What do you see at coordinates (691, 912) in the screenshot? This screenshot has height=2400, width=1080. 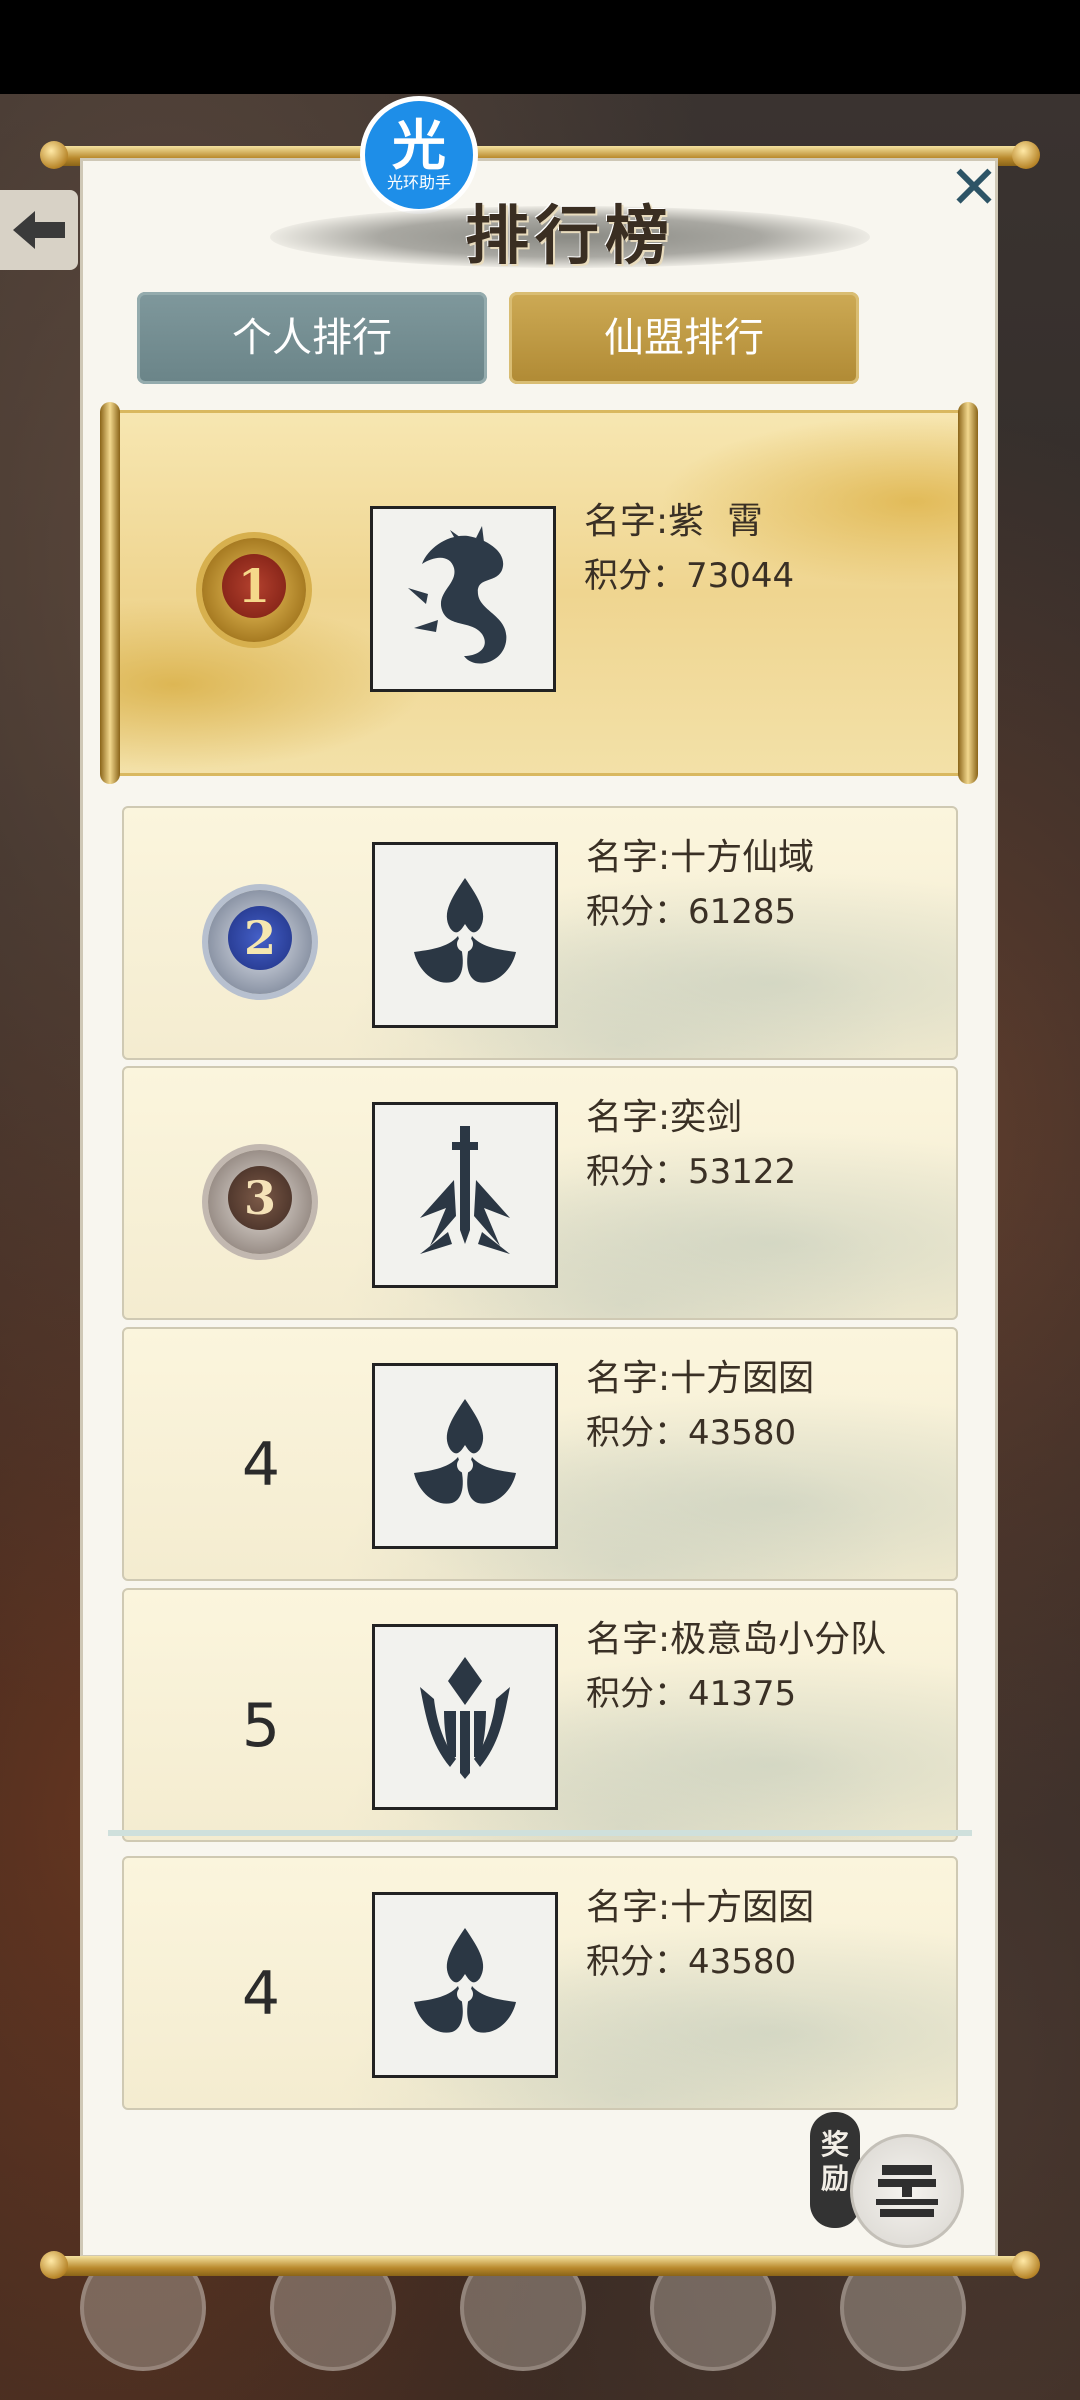 I see `guild-score: 积分：61285` at bounding box center [691, 912].